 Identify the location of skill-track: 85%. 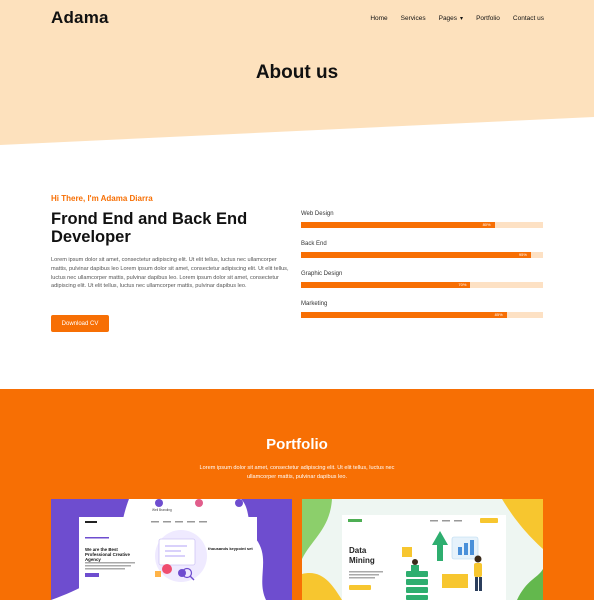
(422, 315).